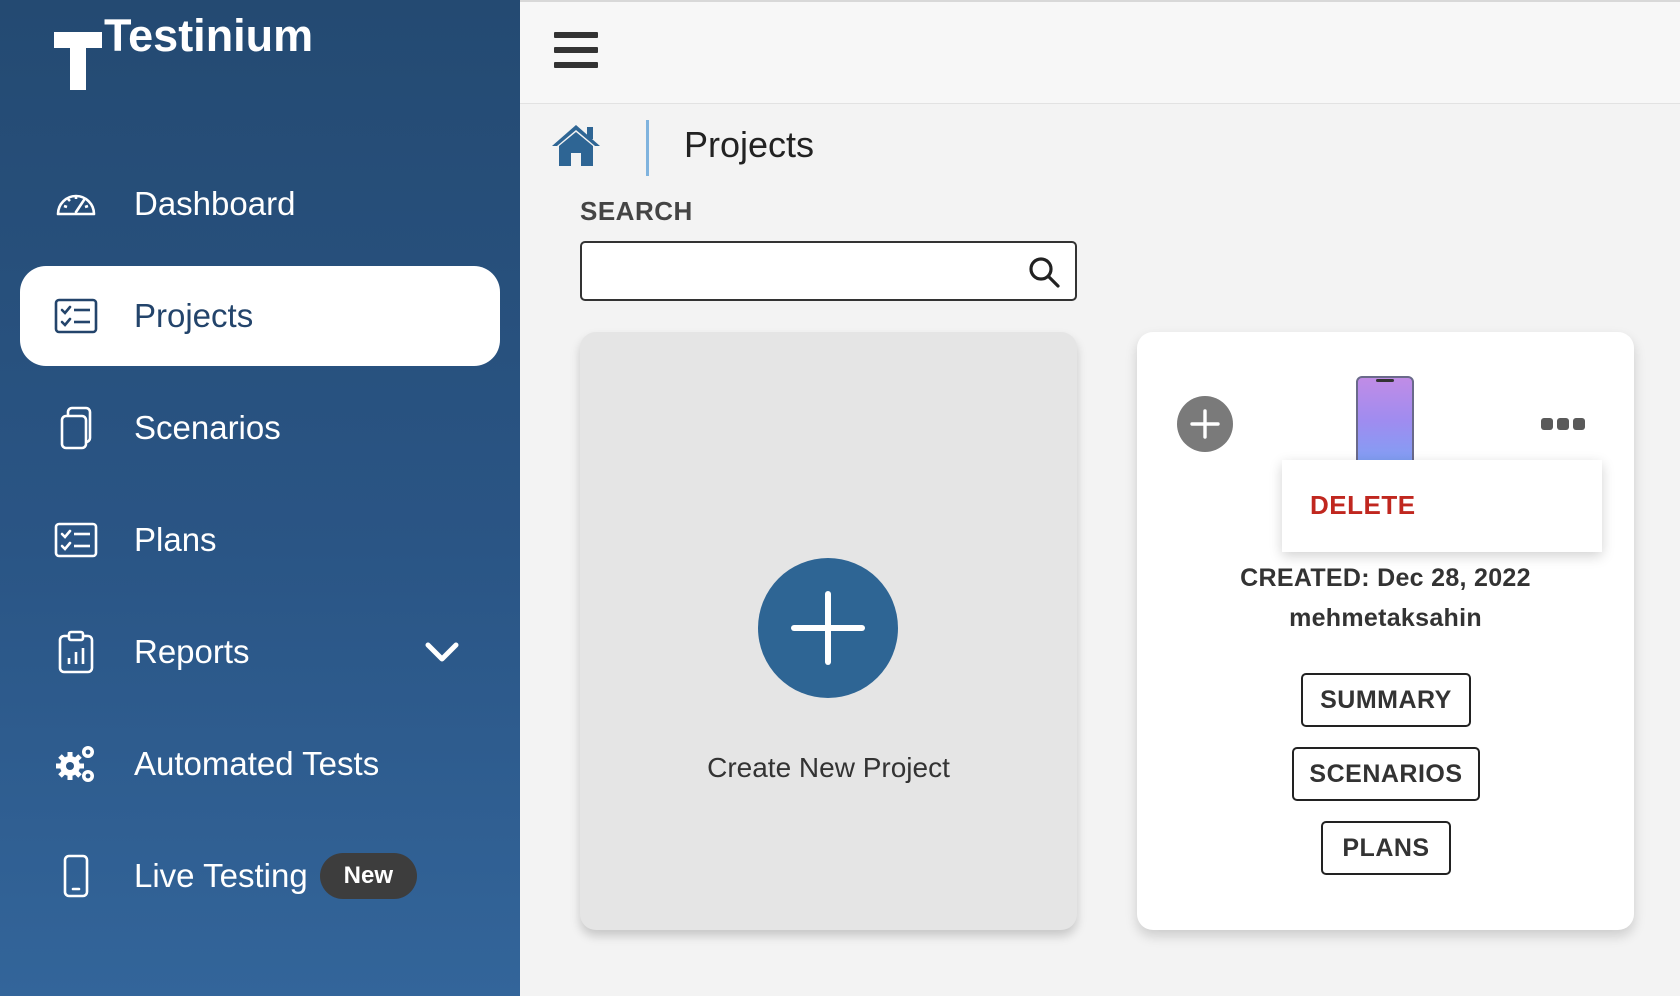 This screenshot has width=1680, height=996. Describe the element at coordinates (804, 270) in the screenshot. I see `search-input` at that location.